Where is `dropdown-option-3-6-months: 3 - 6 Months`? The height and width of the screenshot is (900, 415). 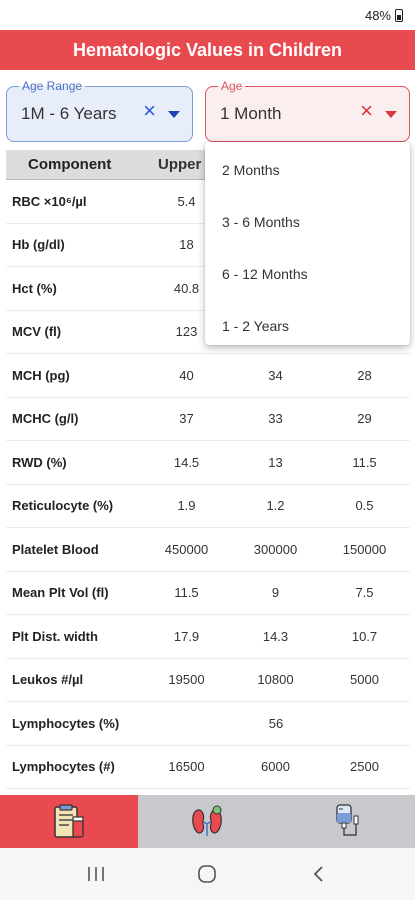 dropdown-option-3-6-months: 3 - 6 Months is located at coordinates (307, 222).